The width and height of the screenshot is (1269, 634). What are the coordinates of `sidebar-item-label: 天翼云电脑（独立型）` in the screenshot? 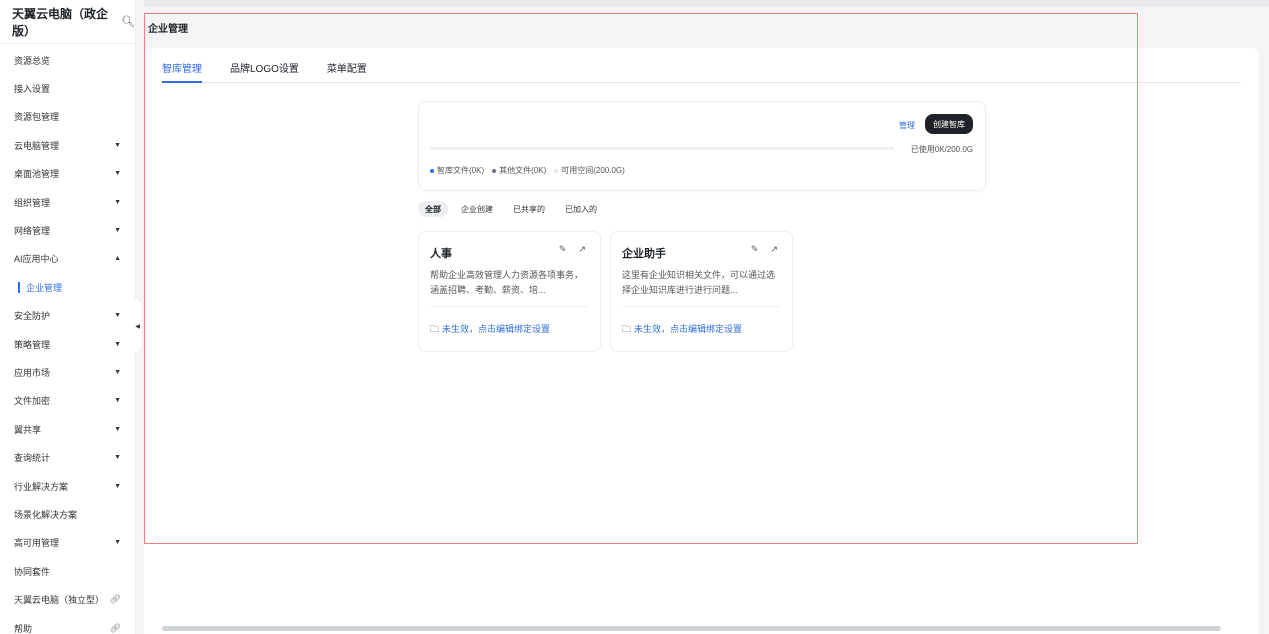 It's located at (59, 600).